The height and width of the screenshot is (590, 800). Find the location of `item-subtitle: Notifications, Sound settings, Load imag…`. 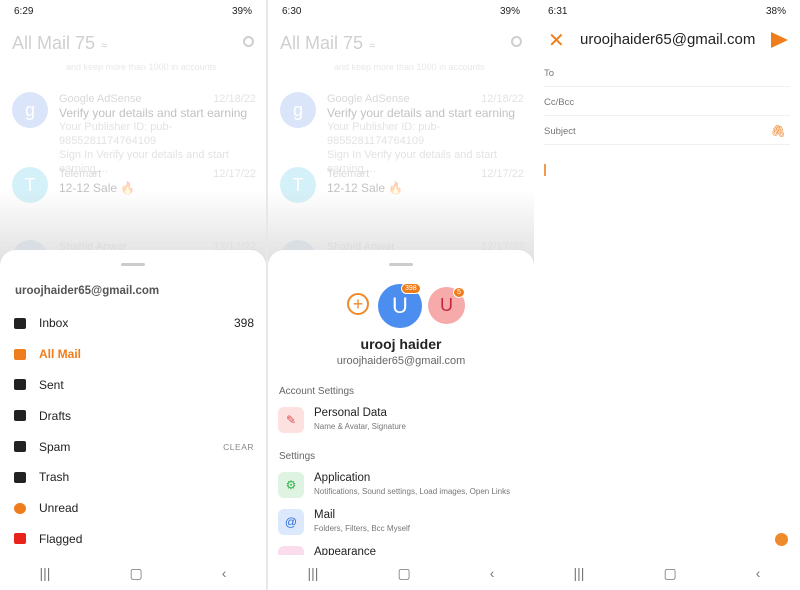

item-subtitle: Notifications, Sound settings, Load imag… is located at coordinates (412, 491).